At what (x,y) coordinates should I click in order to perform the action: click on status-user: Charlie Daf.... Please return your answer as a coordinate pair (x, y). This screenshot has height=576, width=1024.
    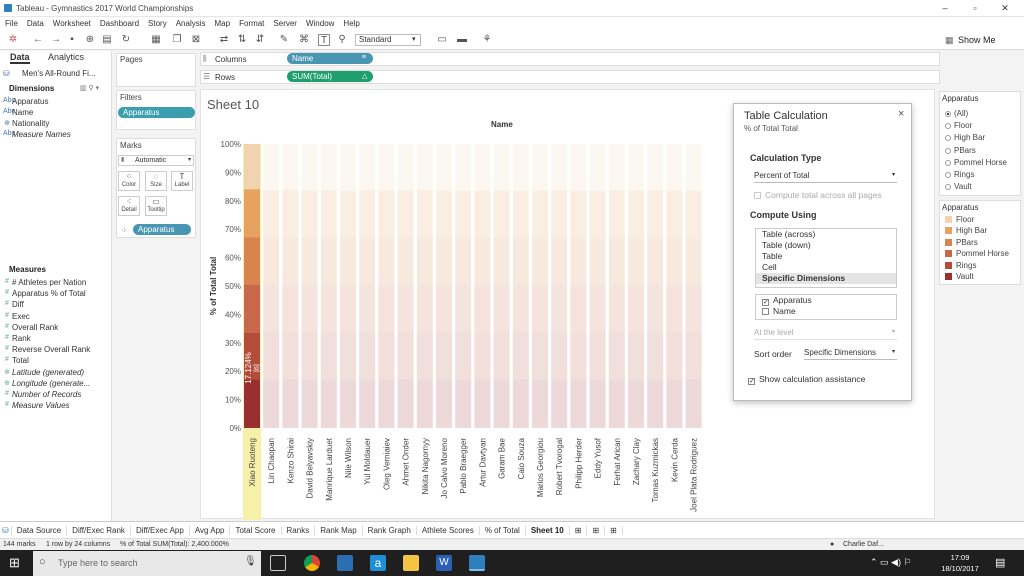
    Looking at the image, I should click on (863, 544).